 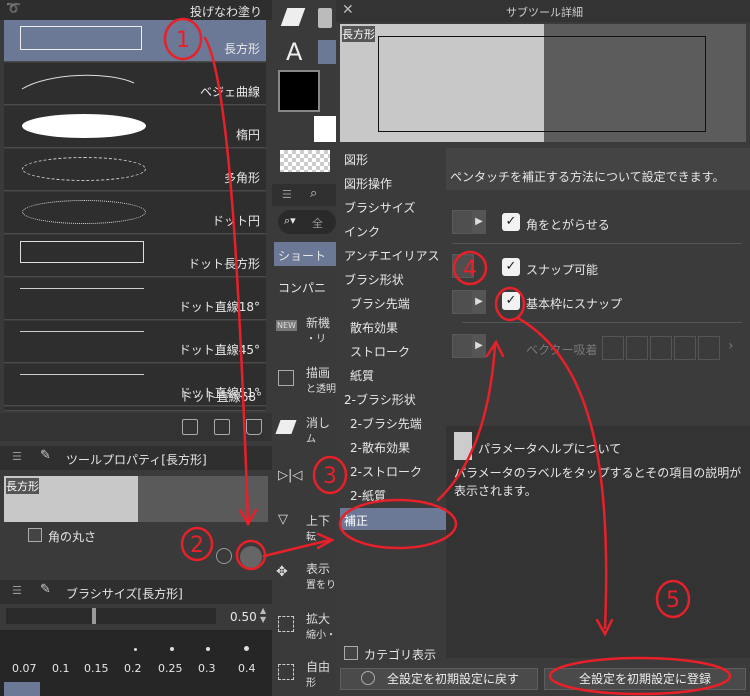 What do you see at coordinates (263, 615) in the screenshot?
I see `stepper-icon: ▲ ▼` at bounding box center [263, 615].